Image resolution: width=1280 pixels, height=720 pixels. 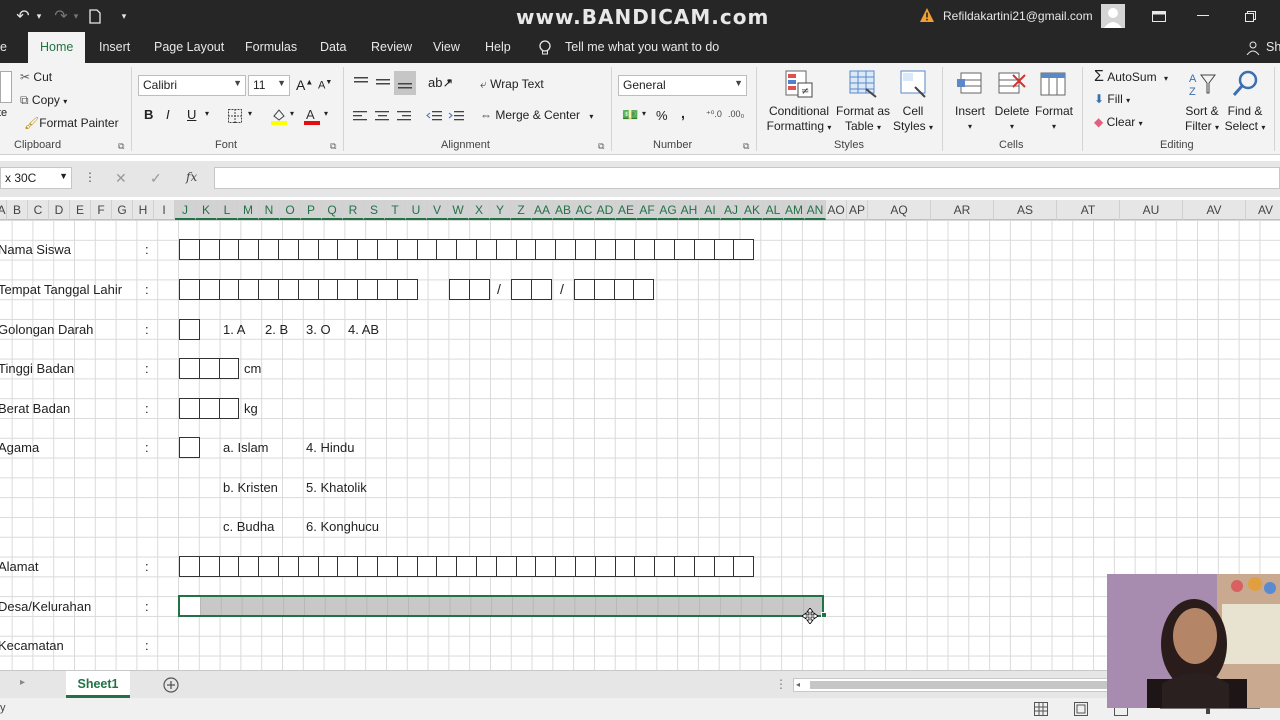 I want to click on autosum-button: Σ AutoSum ▾, so click(x=1131, y=77).